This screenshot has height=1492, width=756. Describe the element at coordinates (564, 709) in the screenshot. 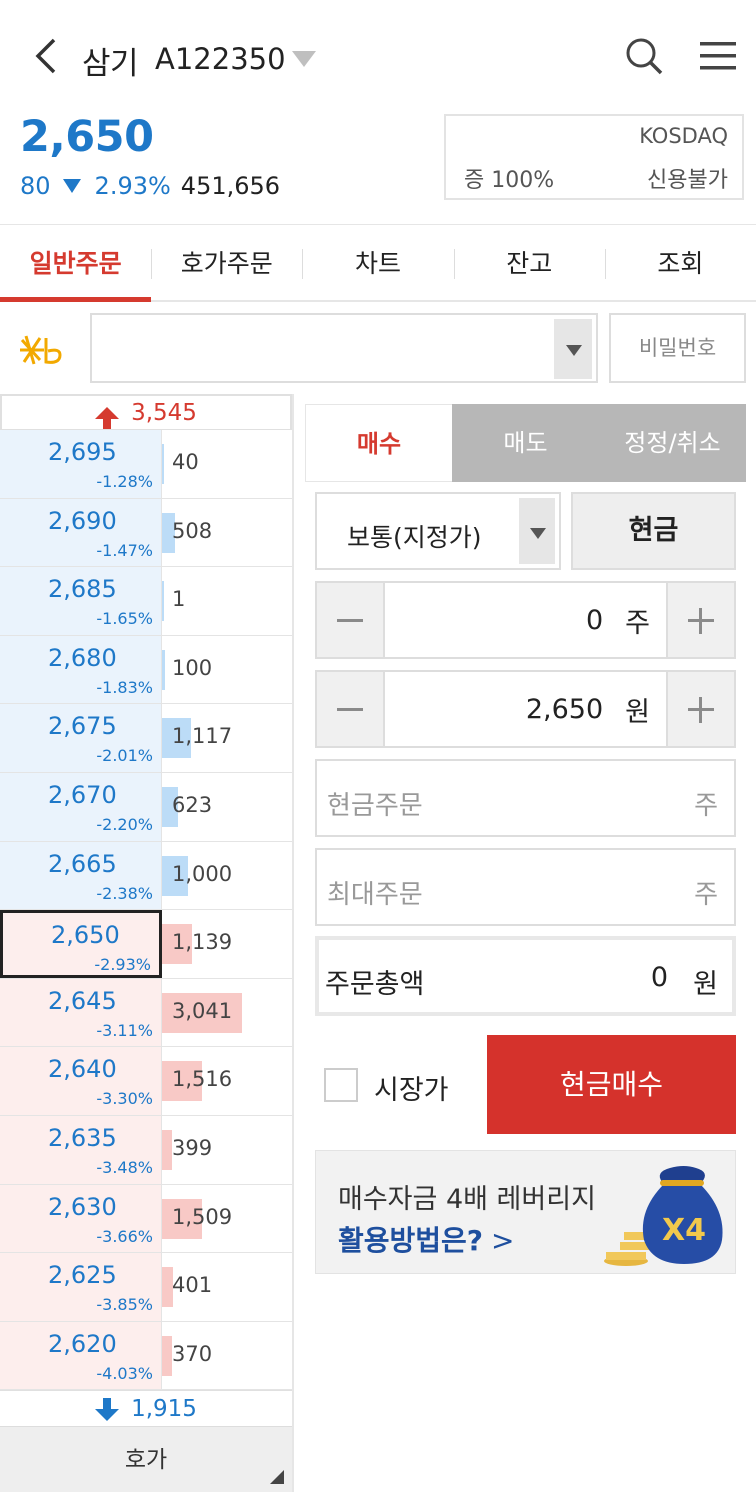

I see `price-value: 2,650` at that location.